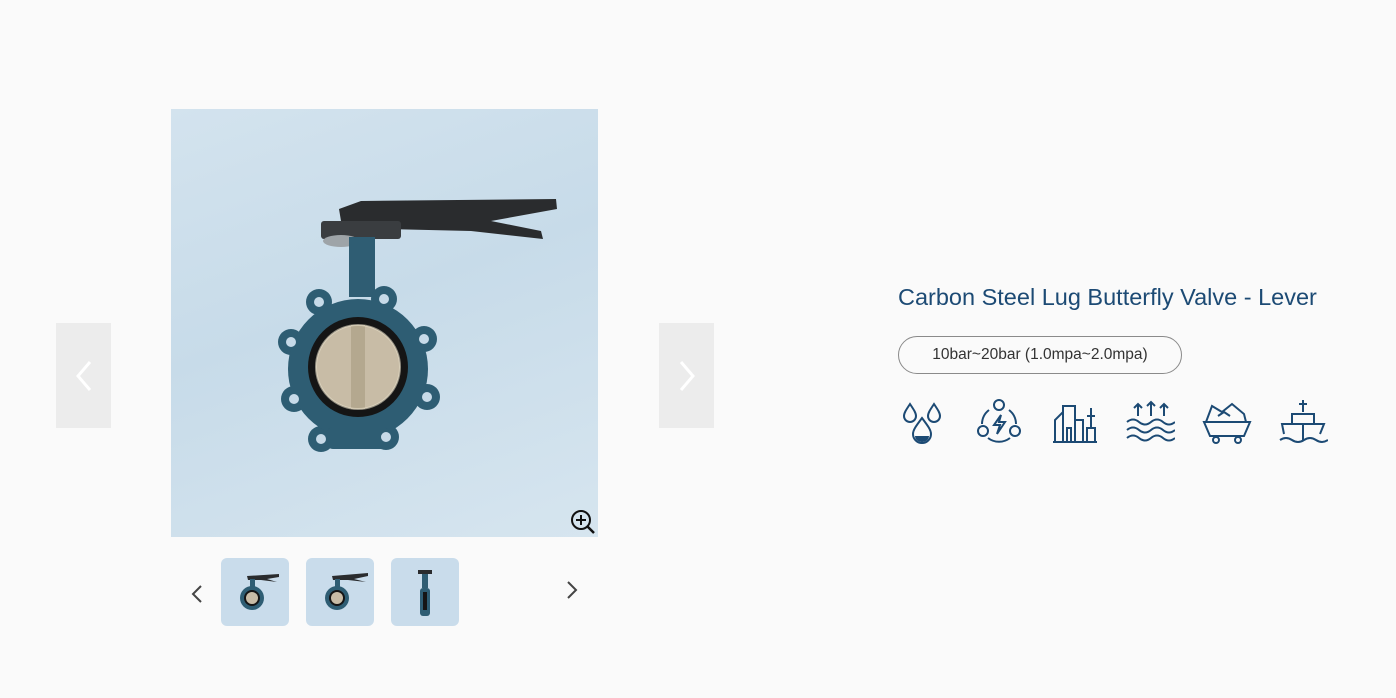 The height and width of the screenshot is (698, 1396). What do you see at coordinates (1107, 297) in the screenshot?
I see `product-title: Carbon Steel Lug Butterfly Valve - Lever` at bounding box center [1107, 297].